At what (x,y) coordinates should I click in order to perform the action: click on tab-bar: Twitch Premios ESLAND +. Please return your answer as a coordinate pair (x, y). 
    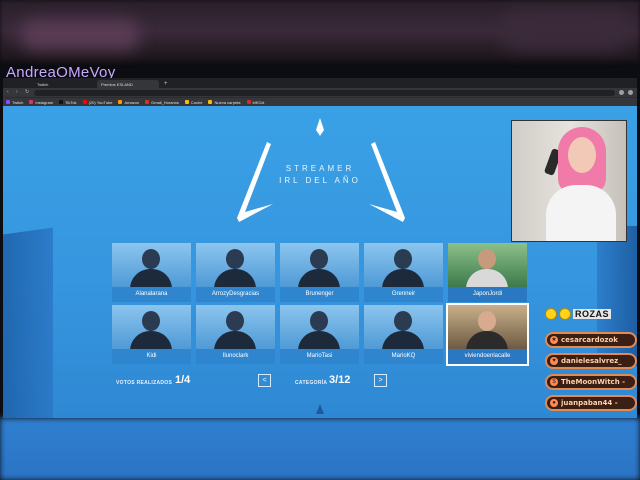
    Looking at the image, I should click on (320, 83).